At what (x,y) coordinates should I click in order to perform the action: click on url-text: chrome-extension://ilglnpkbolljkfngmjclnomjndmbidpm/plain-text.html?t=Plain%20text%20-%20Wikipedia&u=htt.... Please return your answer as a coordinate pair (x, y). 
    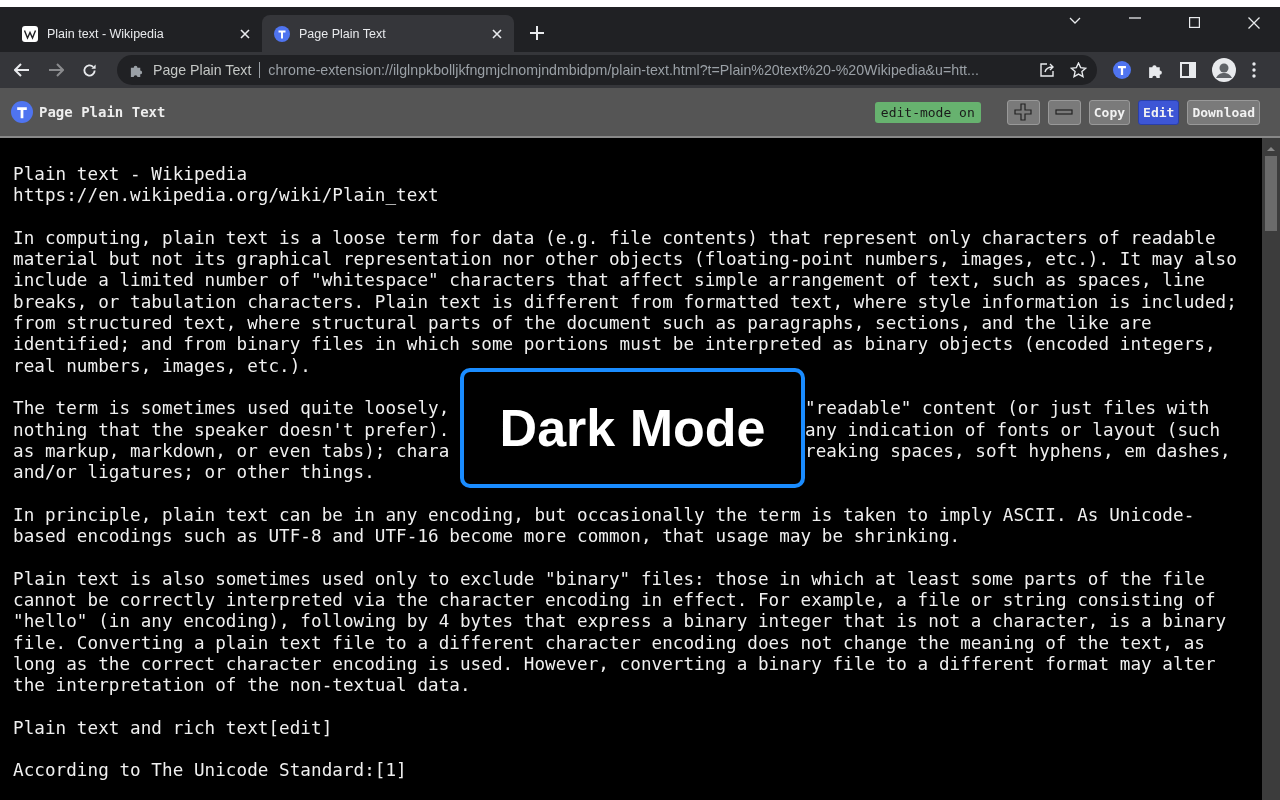
    Looking at the image, I should click on (624, 70).